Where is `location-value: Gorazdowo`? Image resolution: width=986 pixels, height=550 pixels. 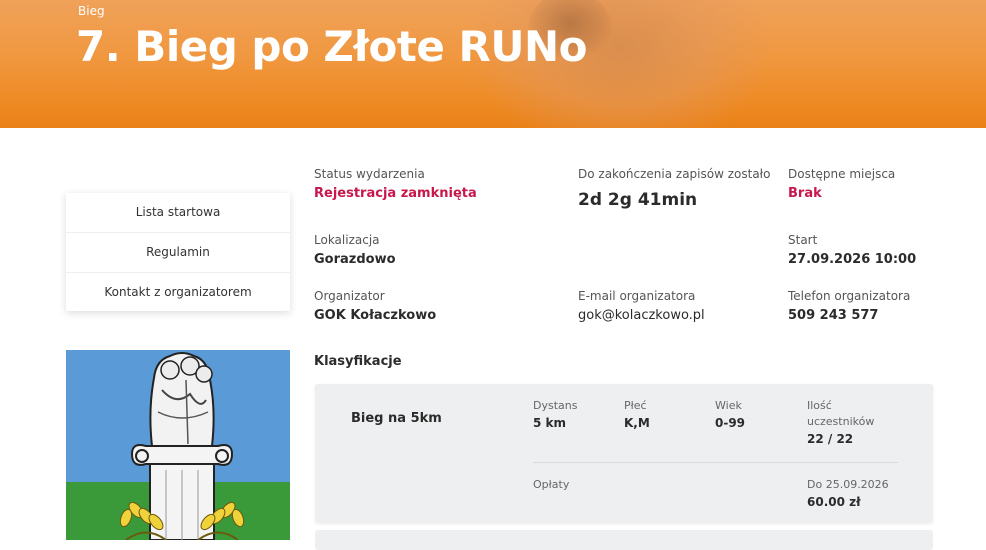
location-value: Gorazdowo is located at coordinates (355, 259).